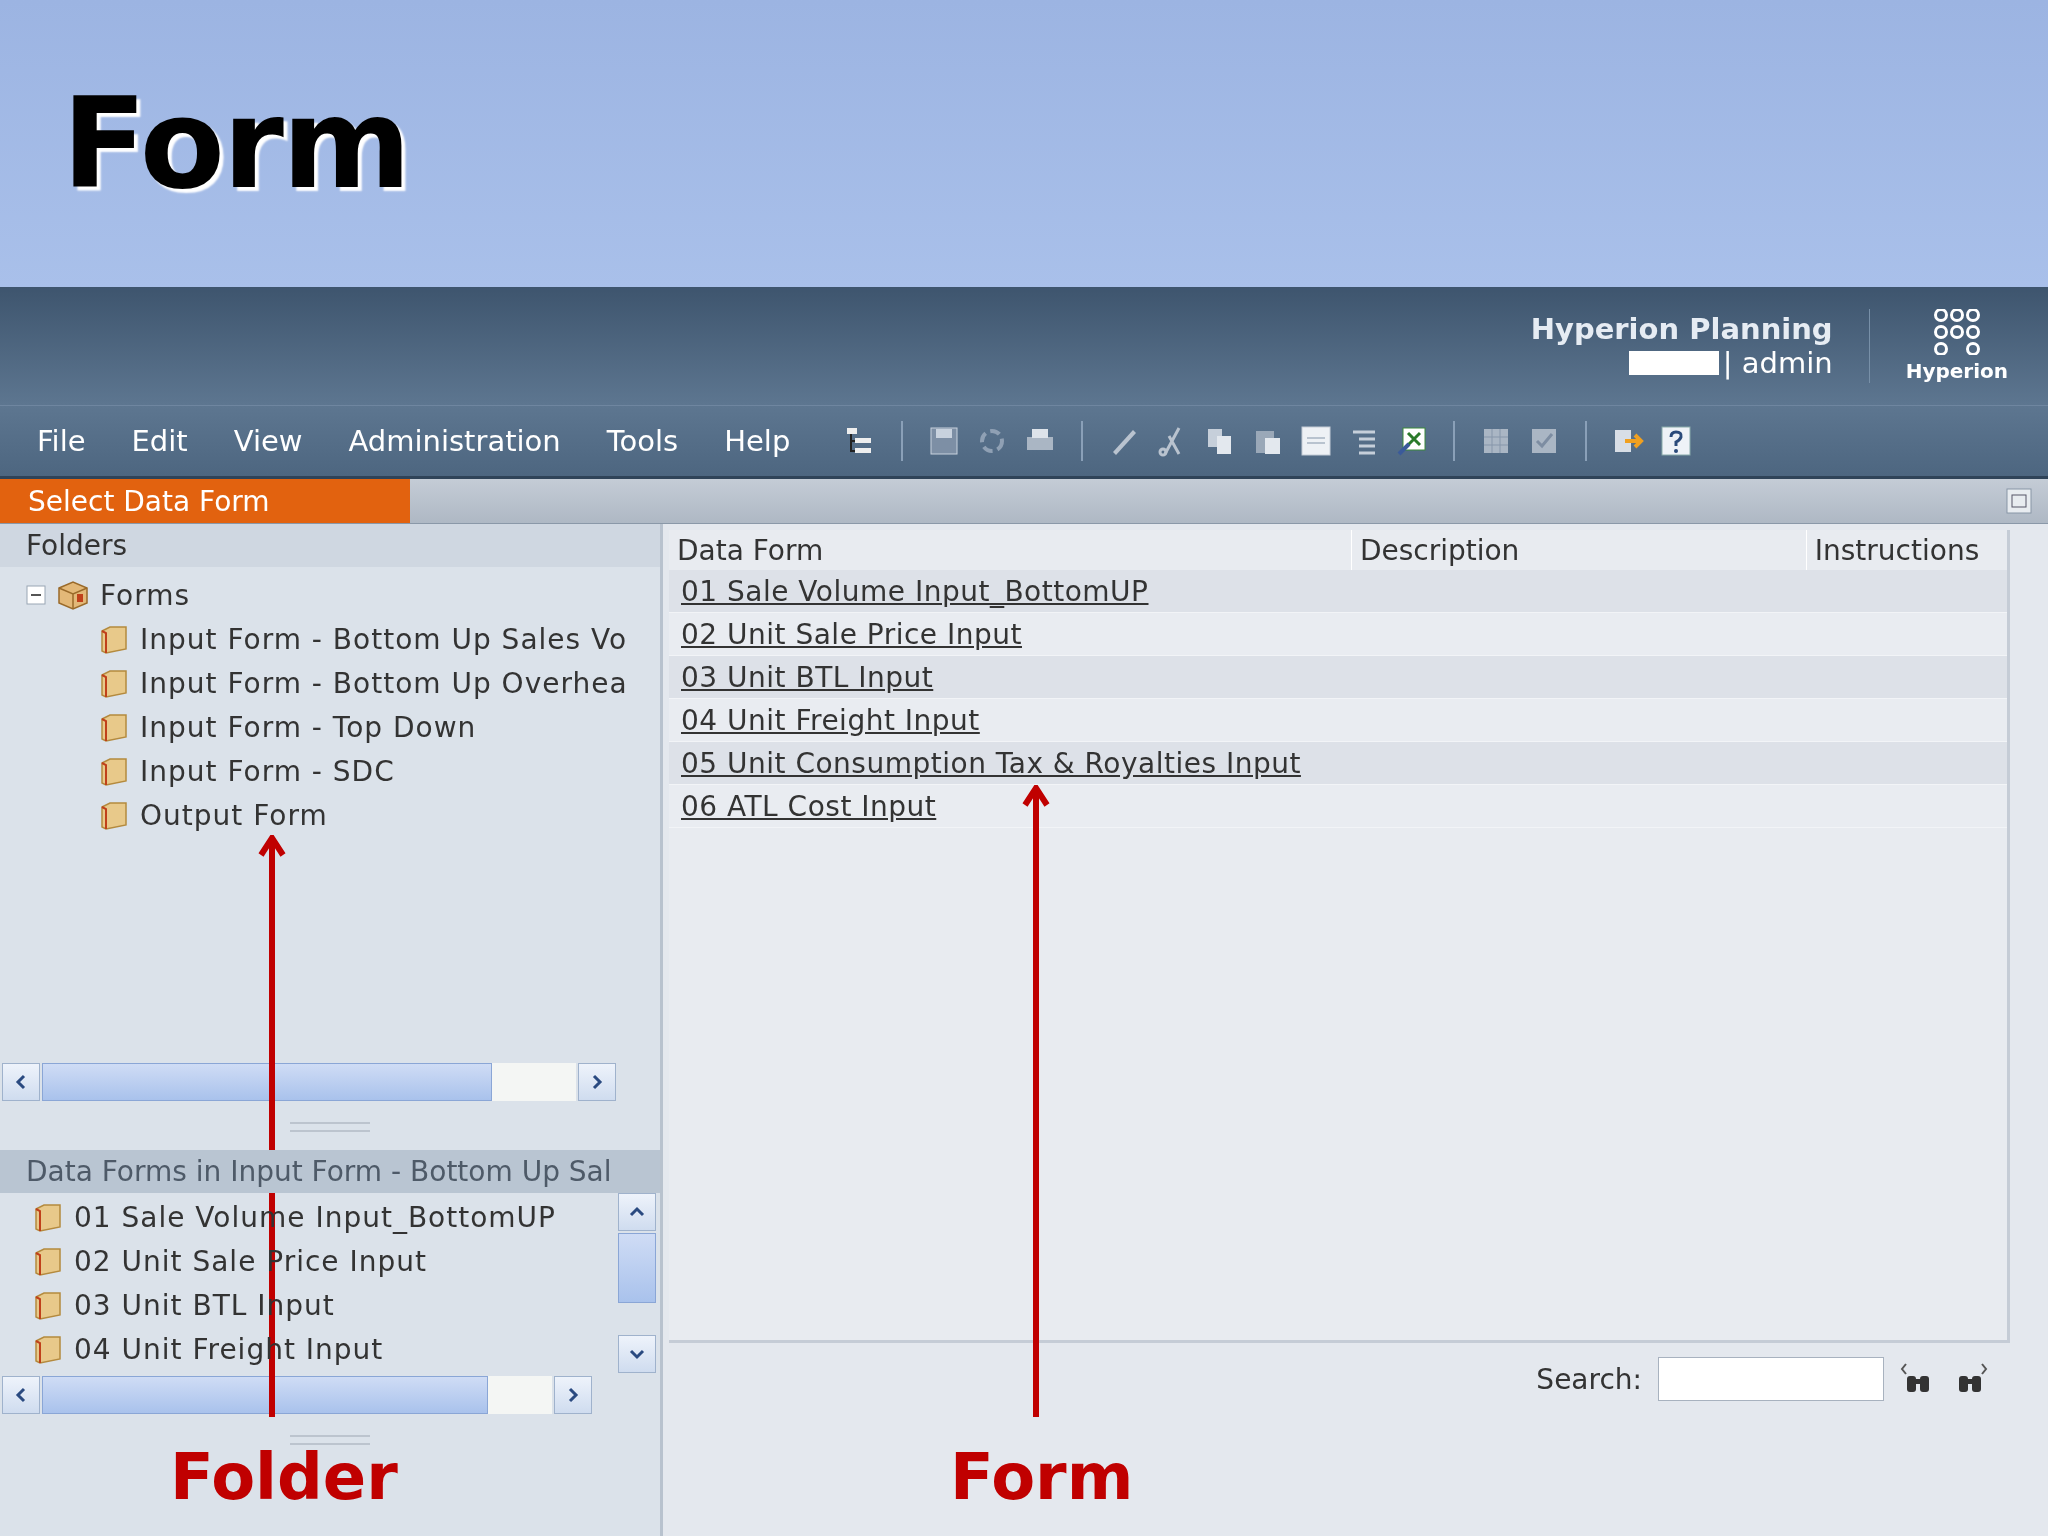  I want to click on box-icon, so click(73, 595).